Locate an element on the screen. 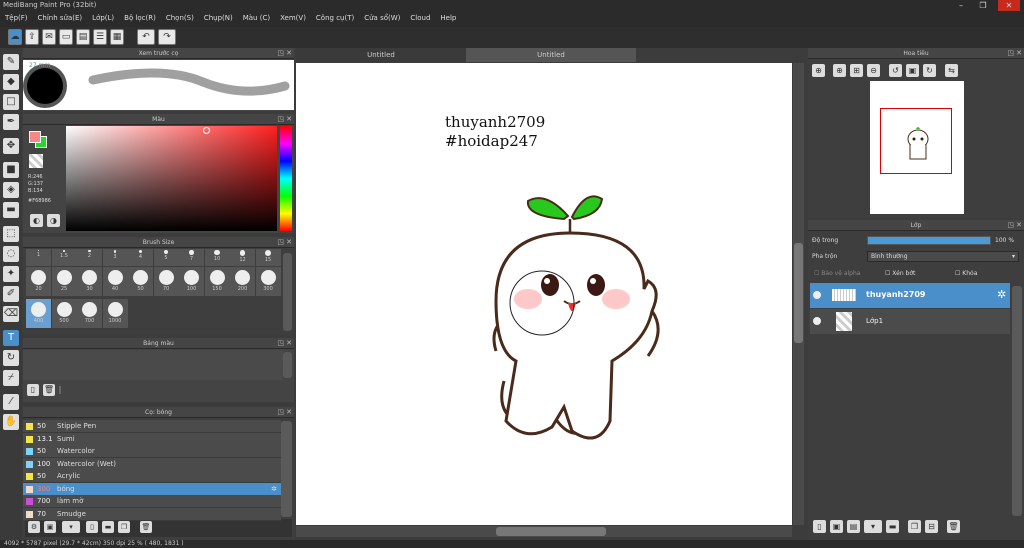  brush-size-500: 500 is located at coordinates (64, 313).